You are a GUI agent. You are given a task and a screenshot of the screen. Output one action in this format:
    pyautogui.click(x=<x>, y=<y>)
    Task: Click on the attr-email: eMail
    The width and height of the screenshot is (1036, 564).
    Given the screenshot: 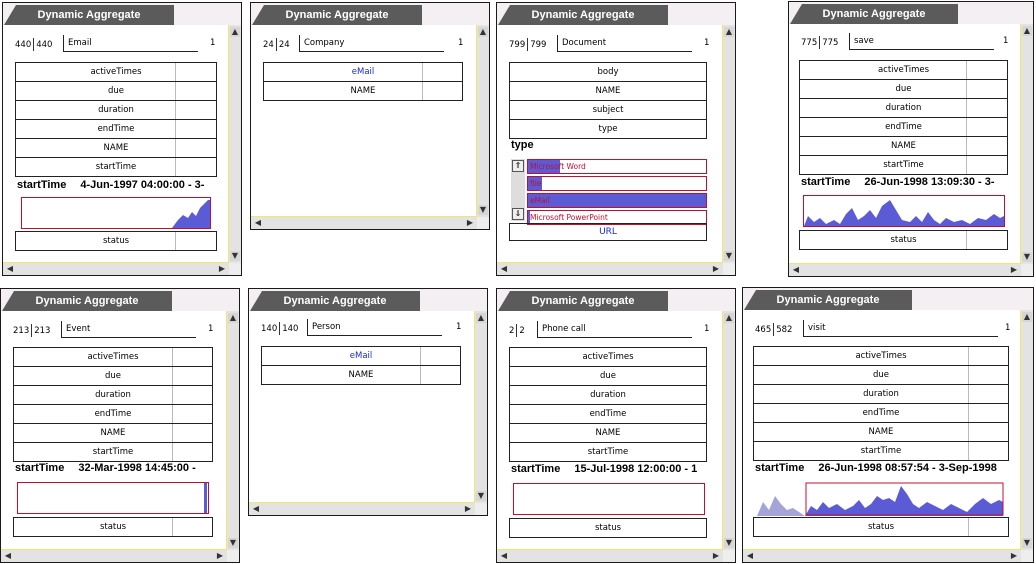 What is the action you would take?
    pyautogui.click(x=363, y=72)
    